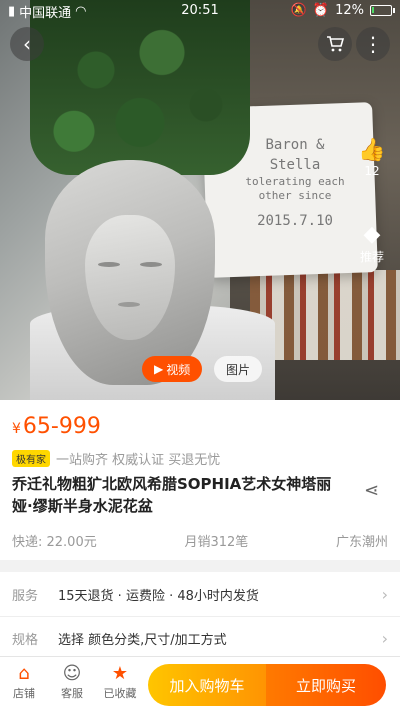 This screenshot has height=711, width=400. I want to click on customer-service-label: 客服, so click(72, 693).